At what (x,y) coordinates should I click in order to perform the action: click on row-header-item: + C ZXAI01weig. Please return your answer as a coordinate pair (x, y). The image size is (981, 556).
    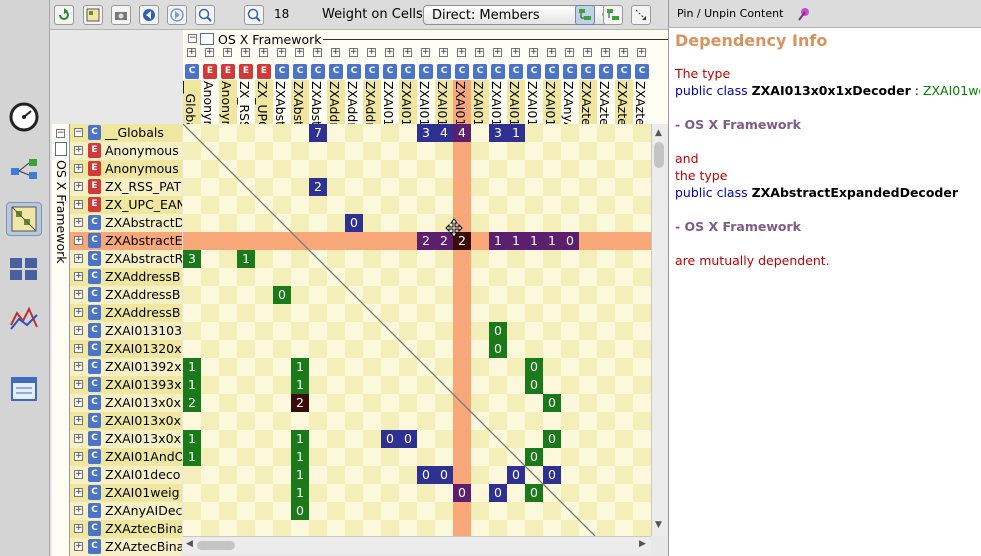
    Looking at the image, I should click on (126, 493).